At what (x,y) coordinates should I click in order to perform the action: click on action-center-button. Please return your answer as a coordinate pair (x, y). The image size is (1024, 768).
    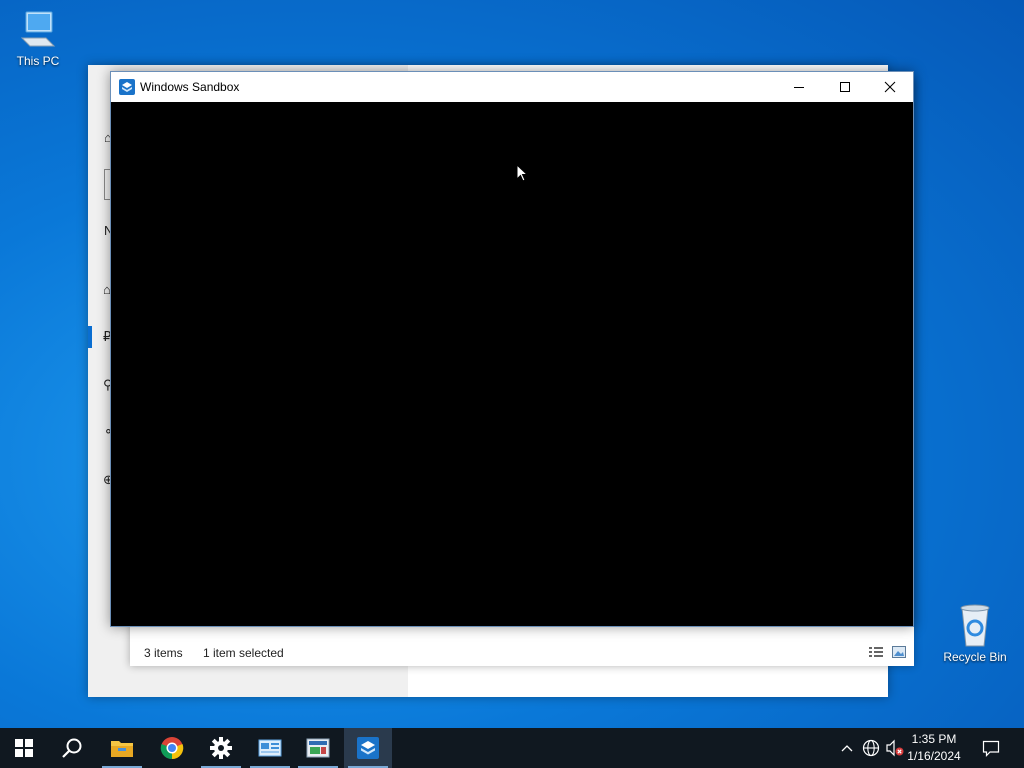
    Looking at the image, I should click on (991, 748).